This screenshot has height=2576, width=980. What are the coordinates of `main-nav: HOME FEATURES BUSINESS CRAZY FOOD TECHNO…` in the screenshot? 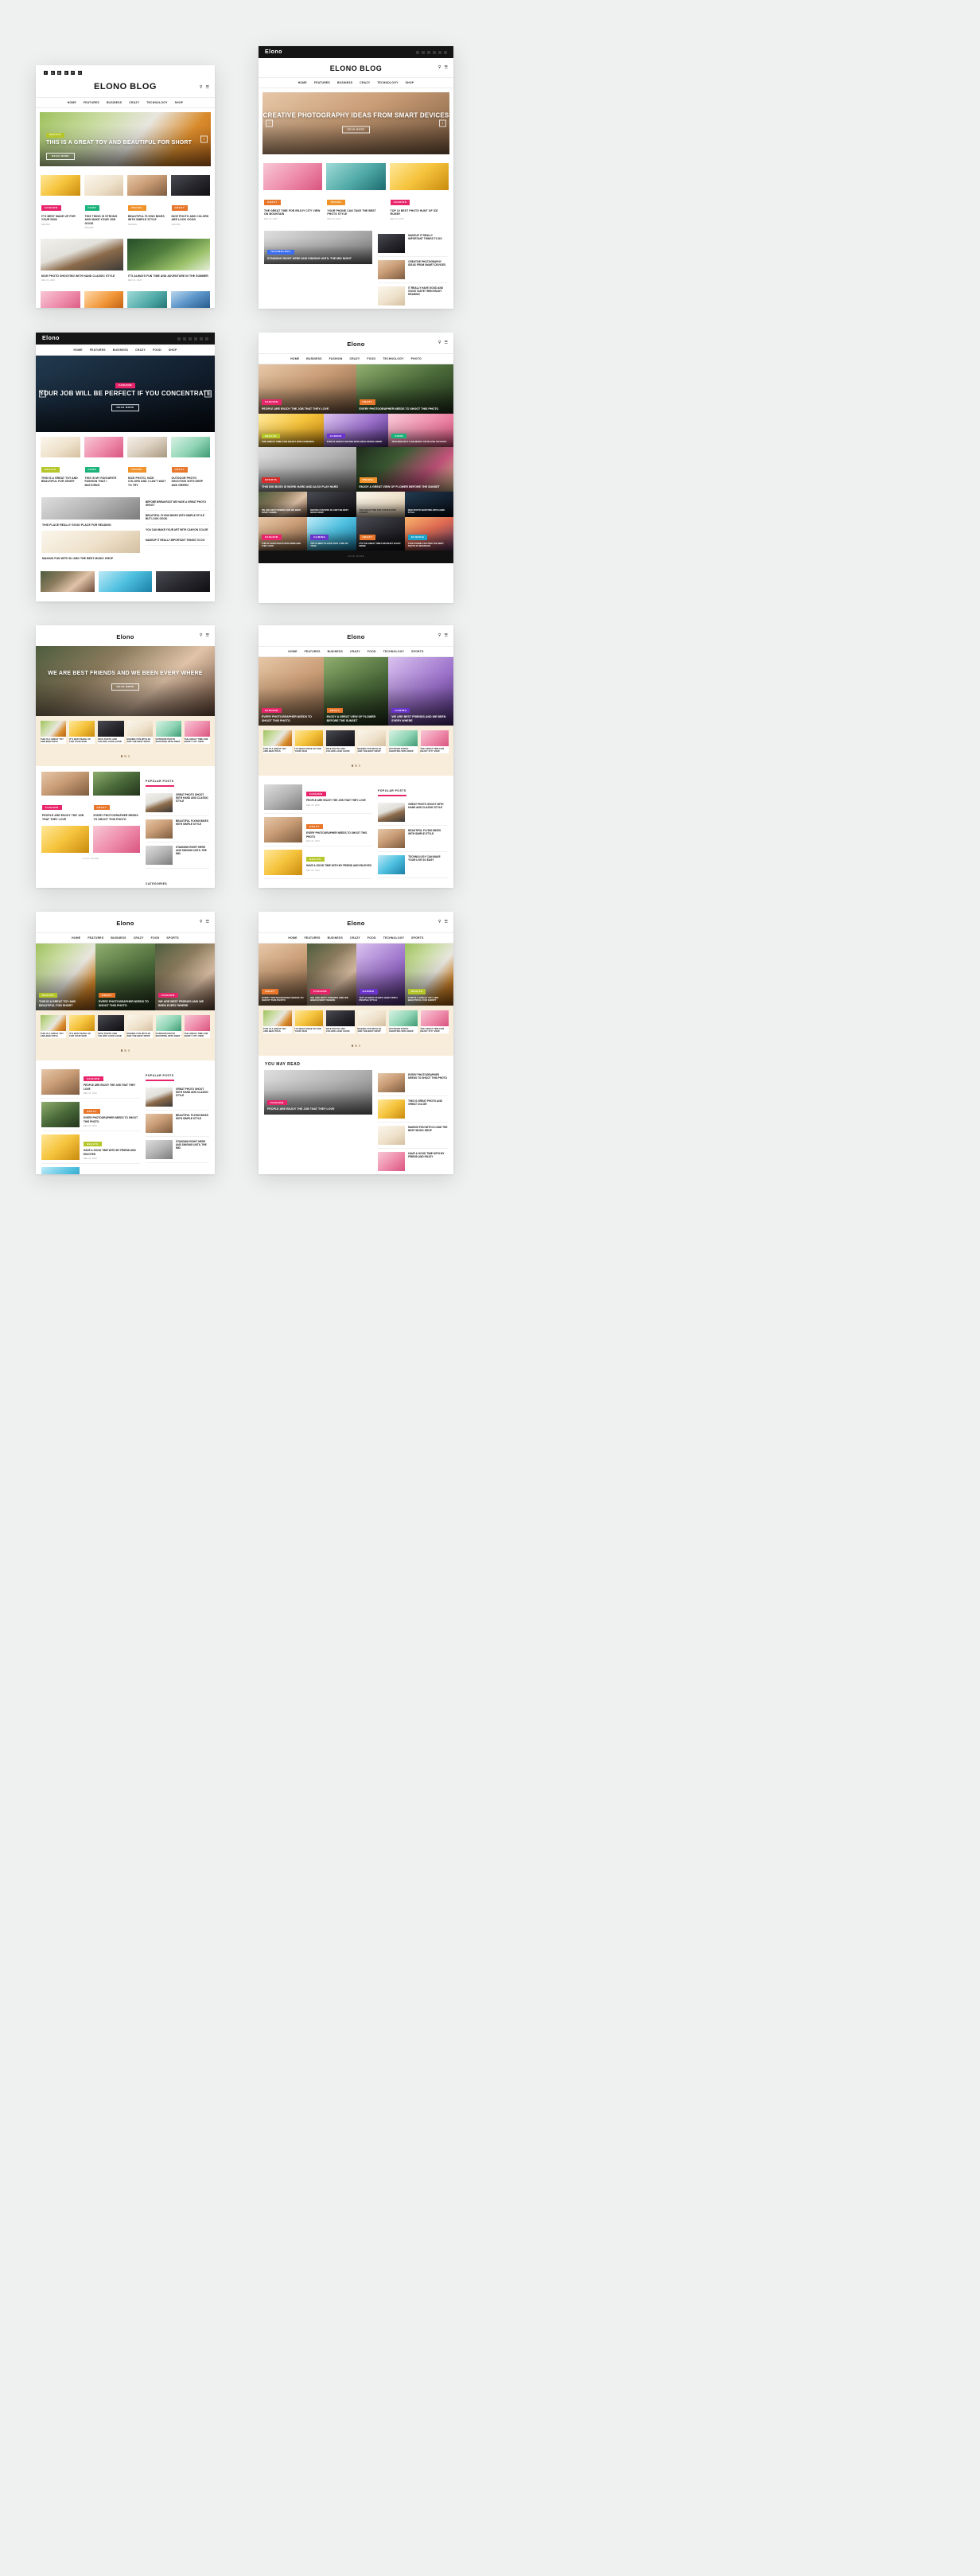 It's located at (356, 938).